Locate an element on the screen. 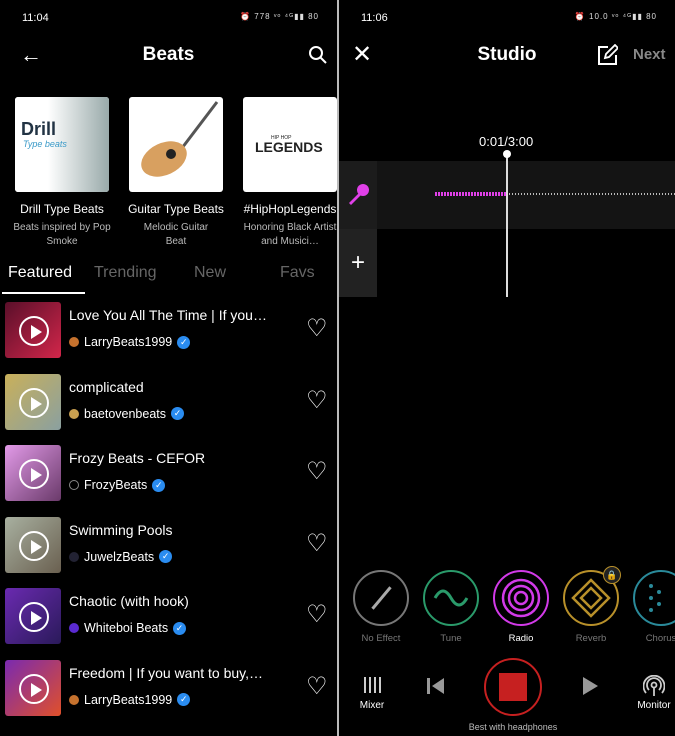 The width and height of the screenshot is (675, 736). effect-no-effect is located at coordinates (381, 598).